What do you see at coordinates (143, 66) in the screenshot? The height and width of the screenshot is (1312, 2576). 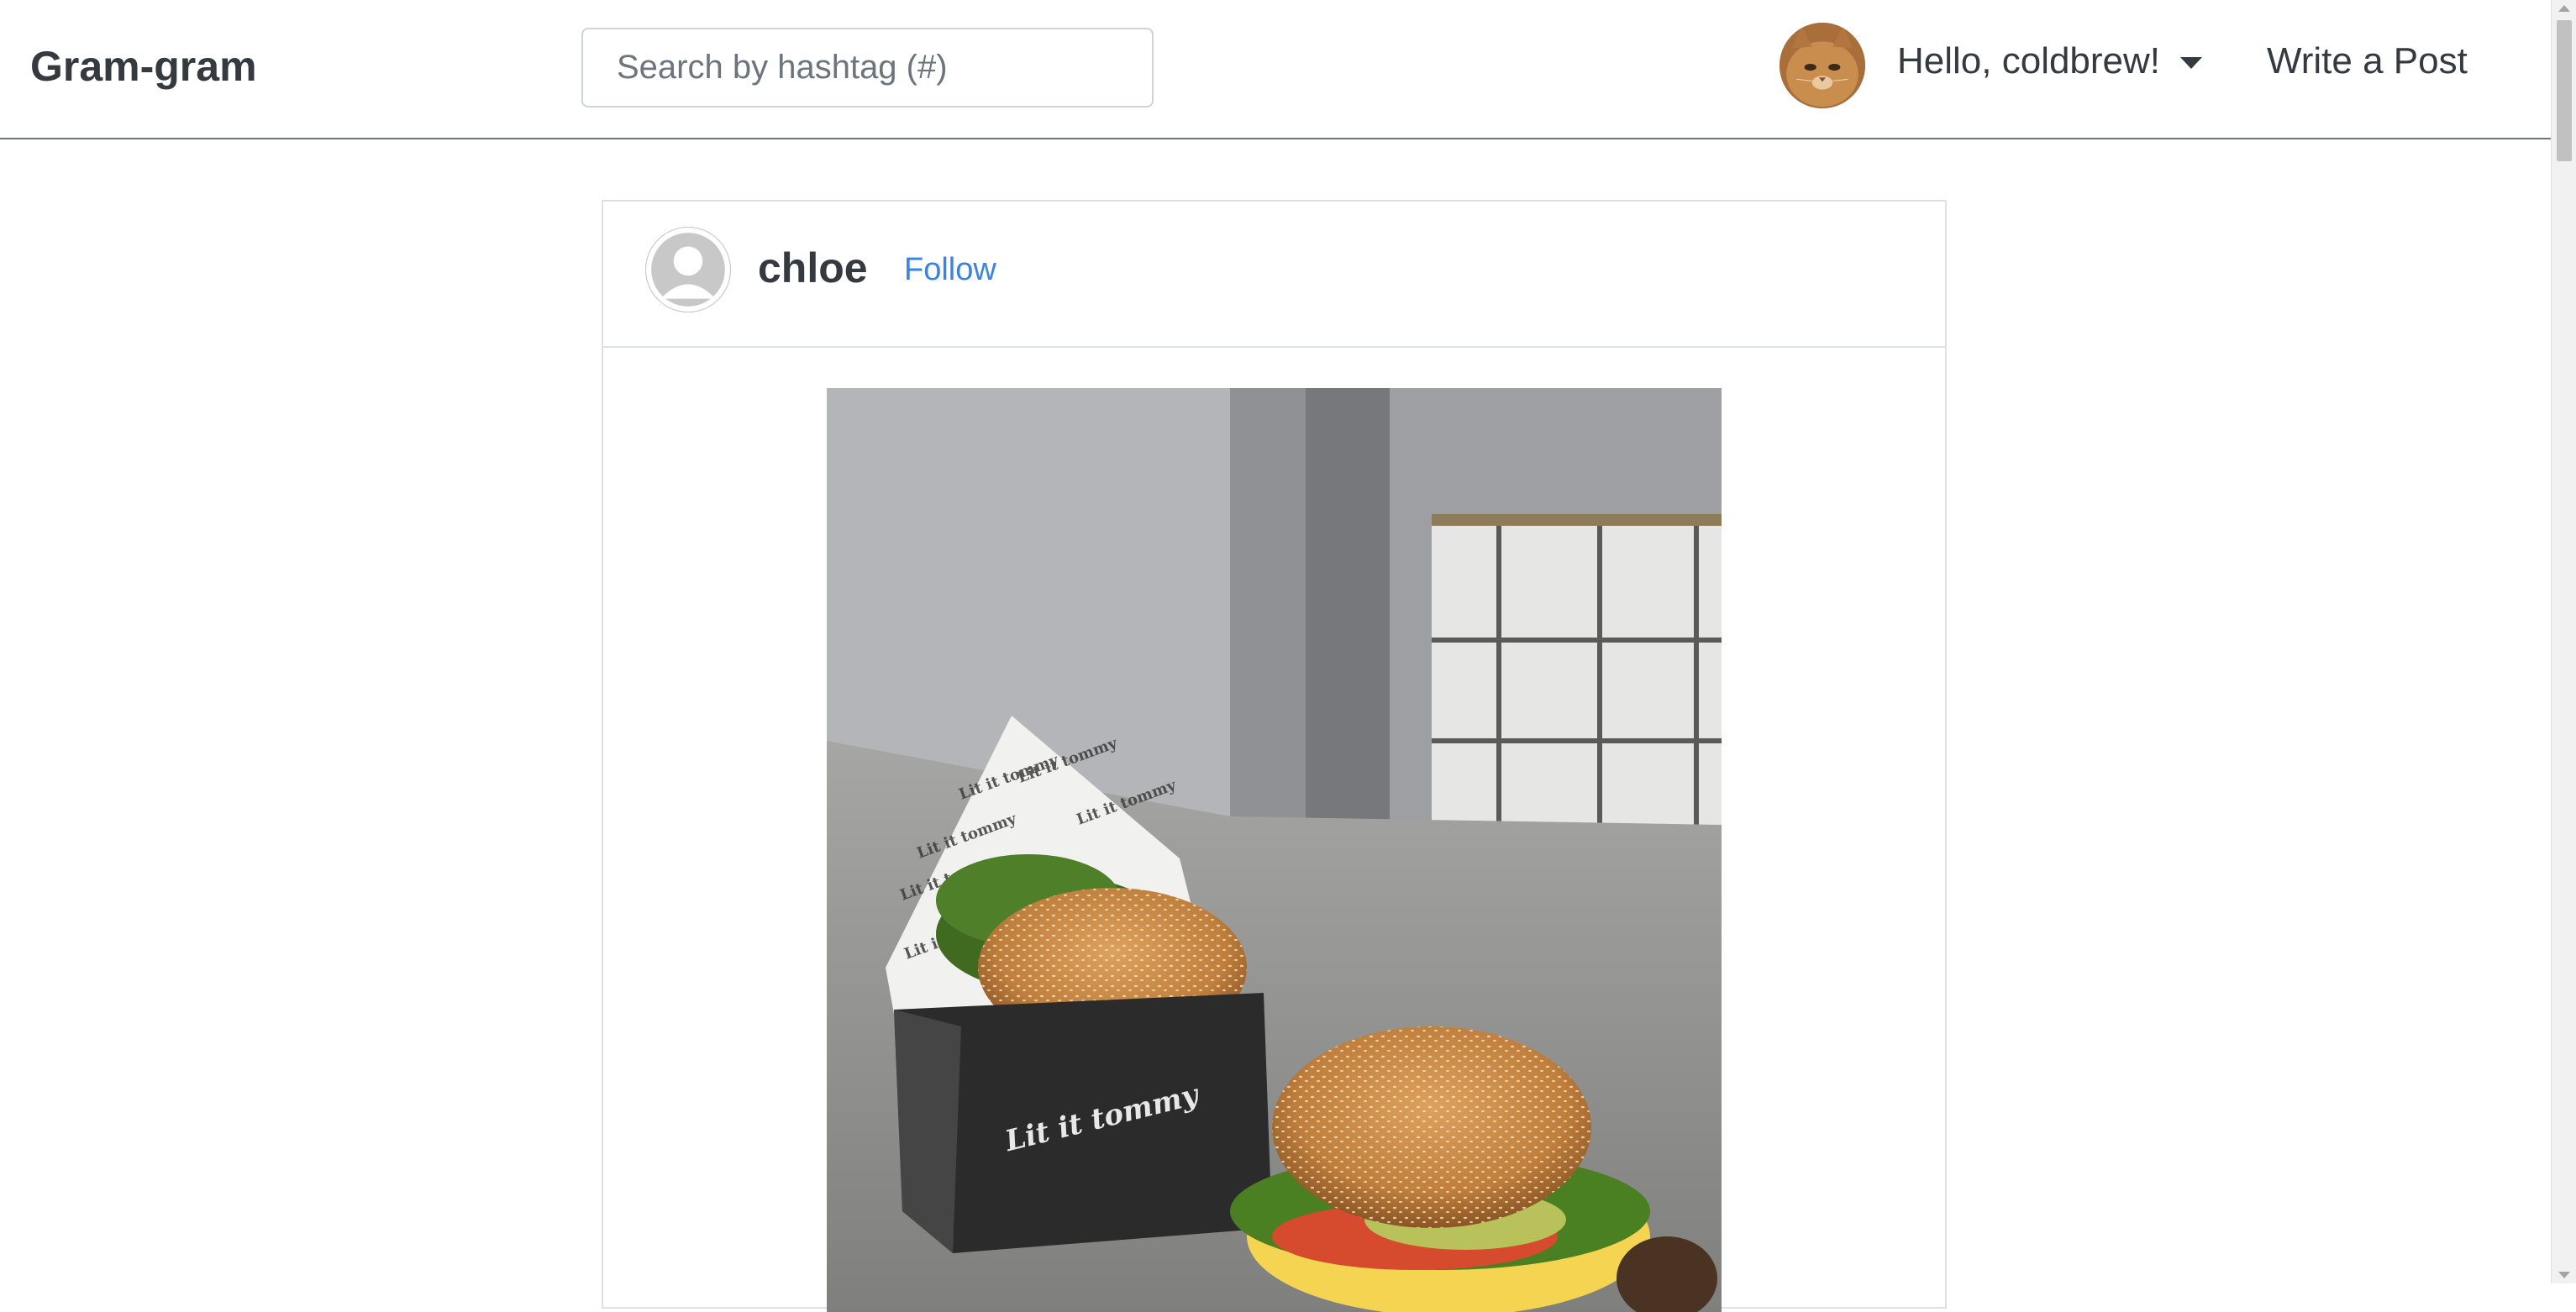 I see `brand-logo: Gram-gram` at bounding box center [143, 66].